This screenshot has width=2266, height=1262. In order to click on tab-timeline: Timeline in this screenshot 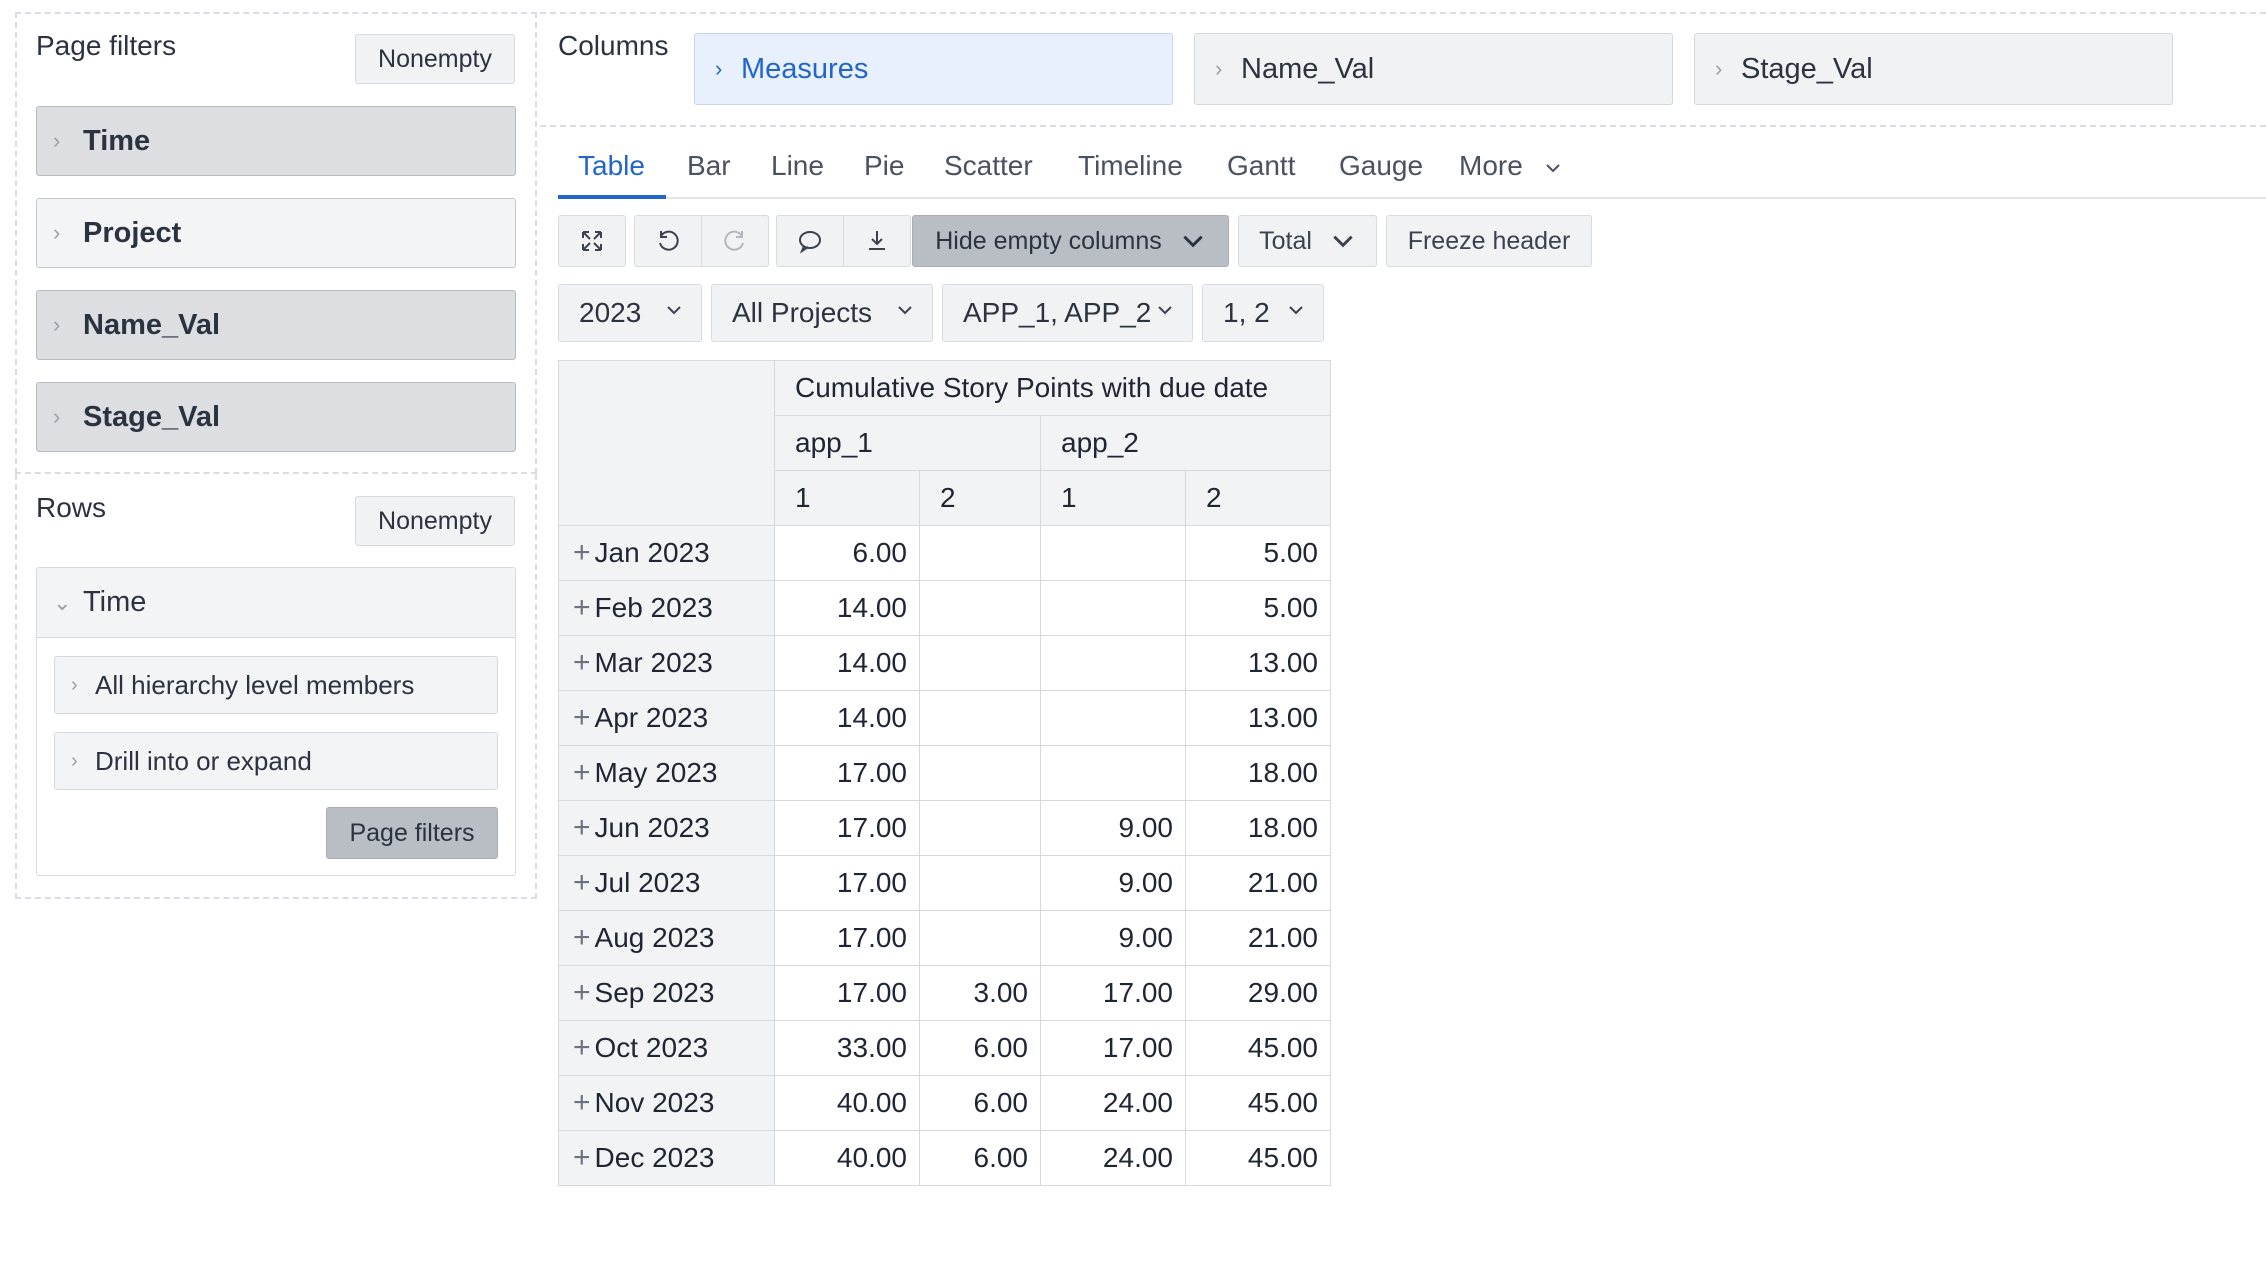, I will do `click(1130, 166)`.